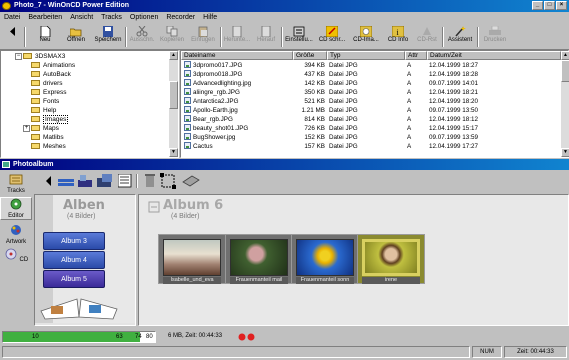 The width and height of the screenshot is (569, 360). Describe the element at coordinates (191, 181) in the screenshot. I see `scanner-icon` at that location.